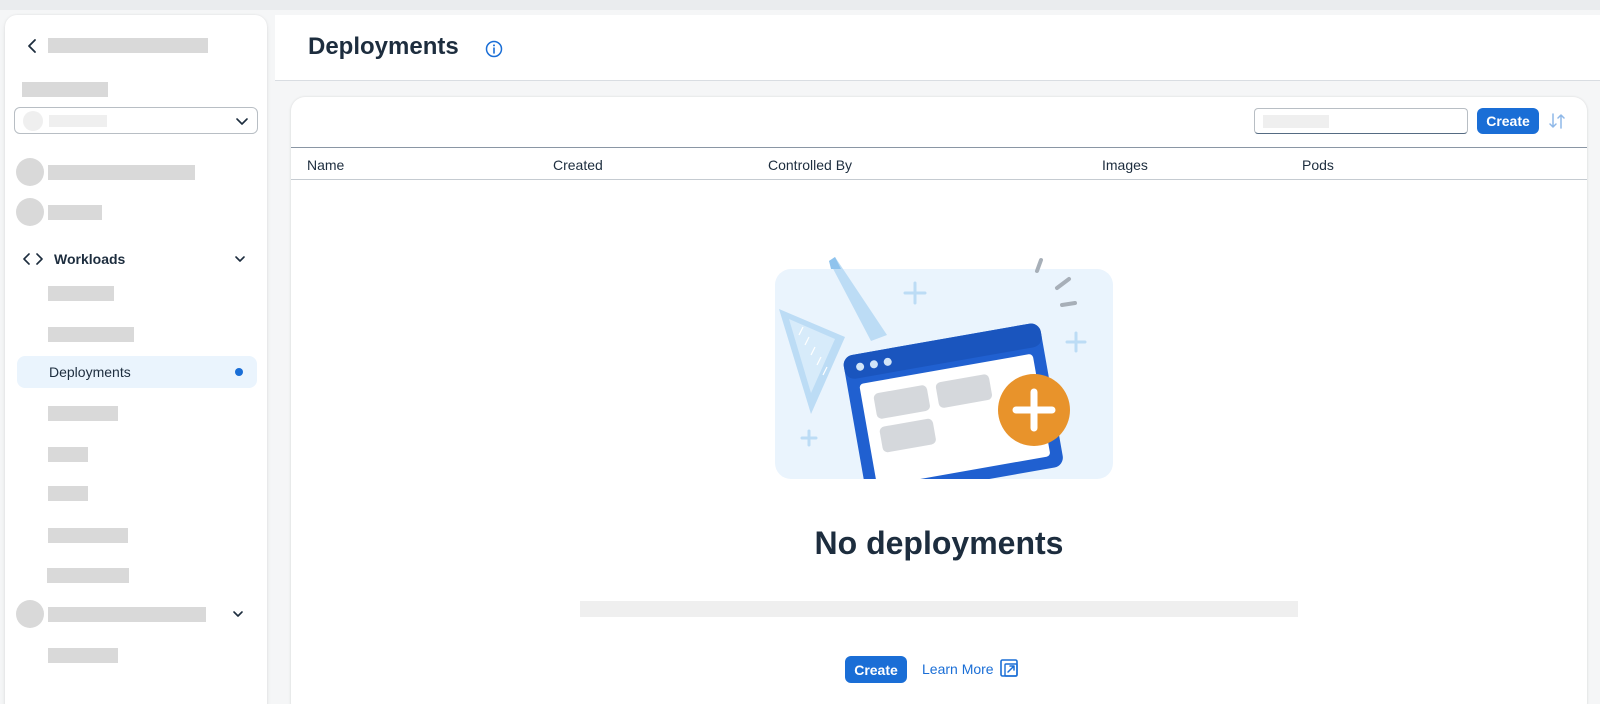  I want to click on column-header-images: Images, so click(1125, 165).